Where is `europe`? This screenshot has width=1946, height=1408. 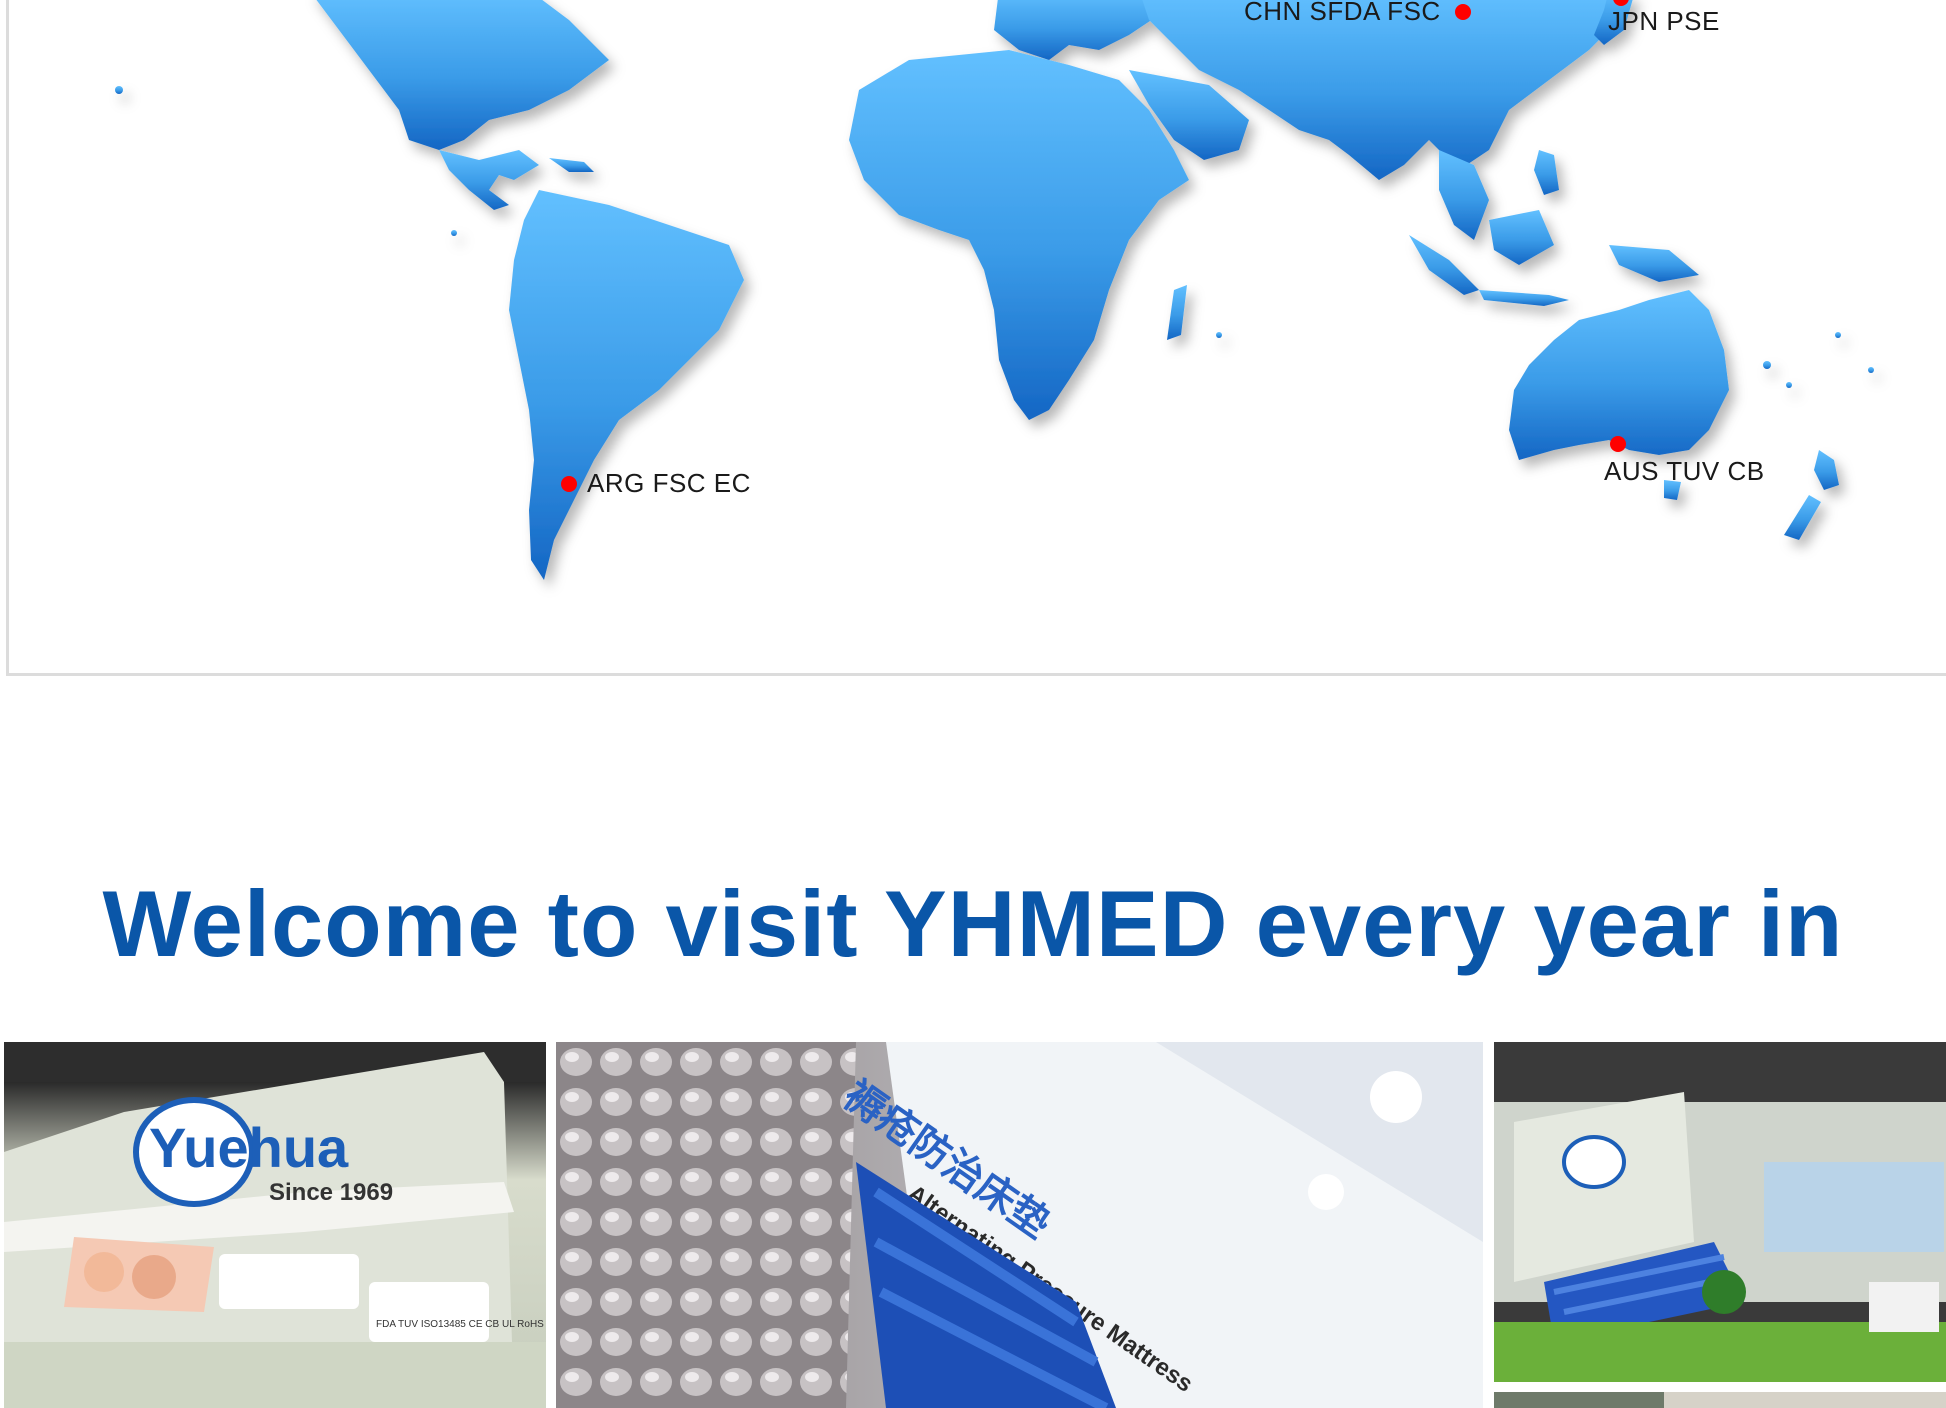
europe is located at coordinates (1076, 30).